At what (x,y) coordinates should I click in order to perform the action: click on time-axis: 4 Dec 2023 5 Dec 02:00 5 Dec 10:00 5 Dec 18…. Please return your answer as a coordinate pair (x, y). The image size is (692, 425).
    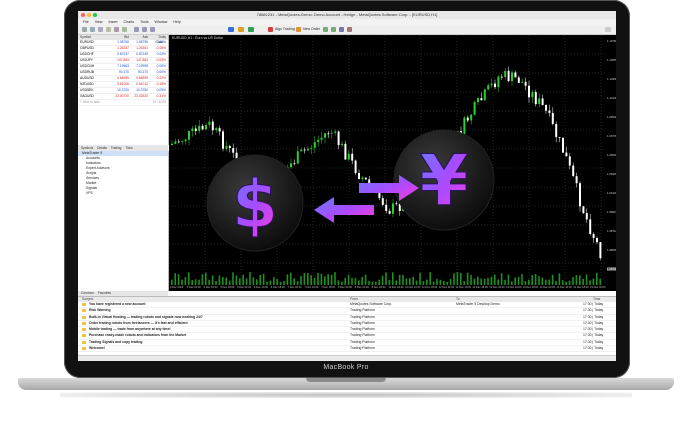
    Looking at the image, I should click on (392, 288).